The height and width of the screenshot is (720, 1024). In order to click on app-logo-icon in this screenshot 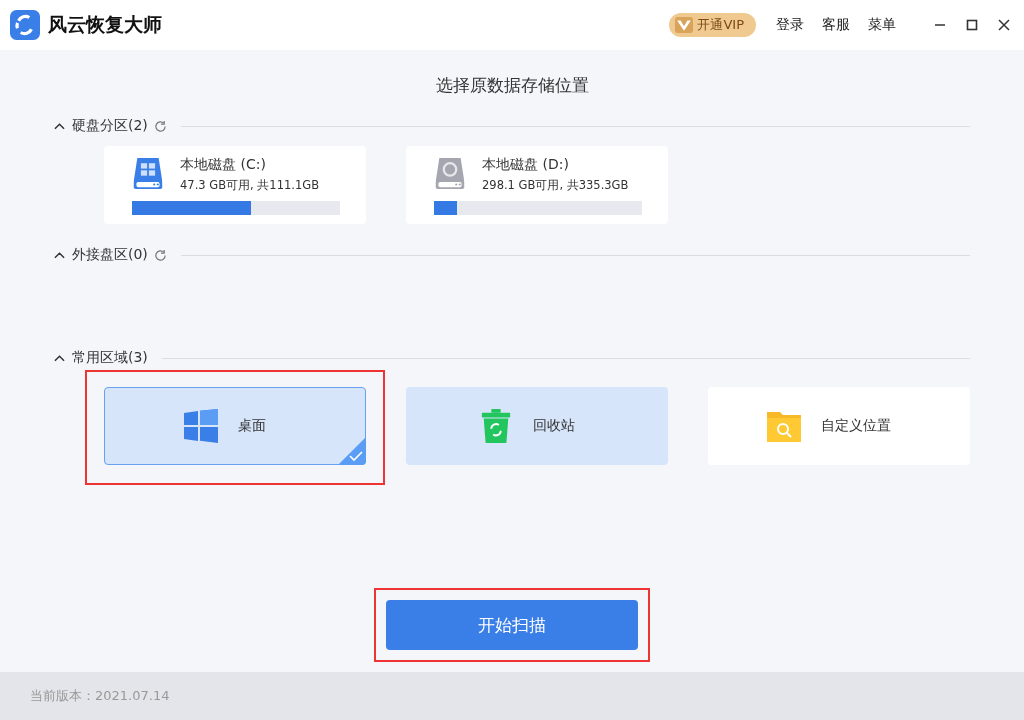, I will do `click(25, 25)`.